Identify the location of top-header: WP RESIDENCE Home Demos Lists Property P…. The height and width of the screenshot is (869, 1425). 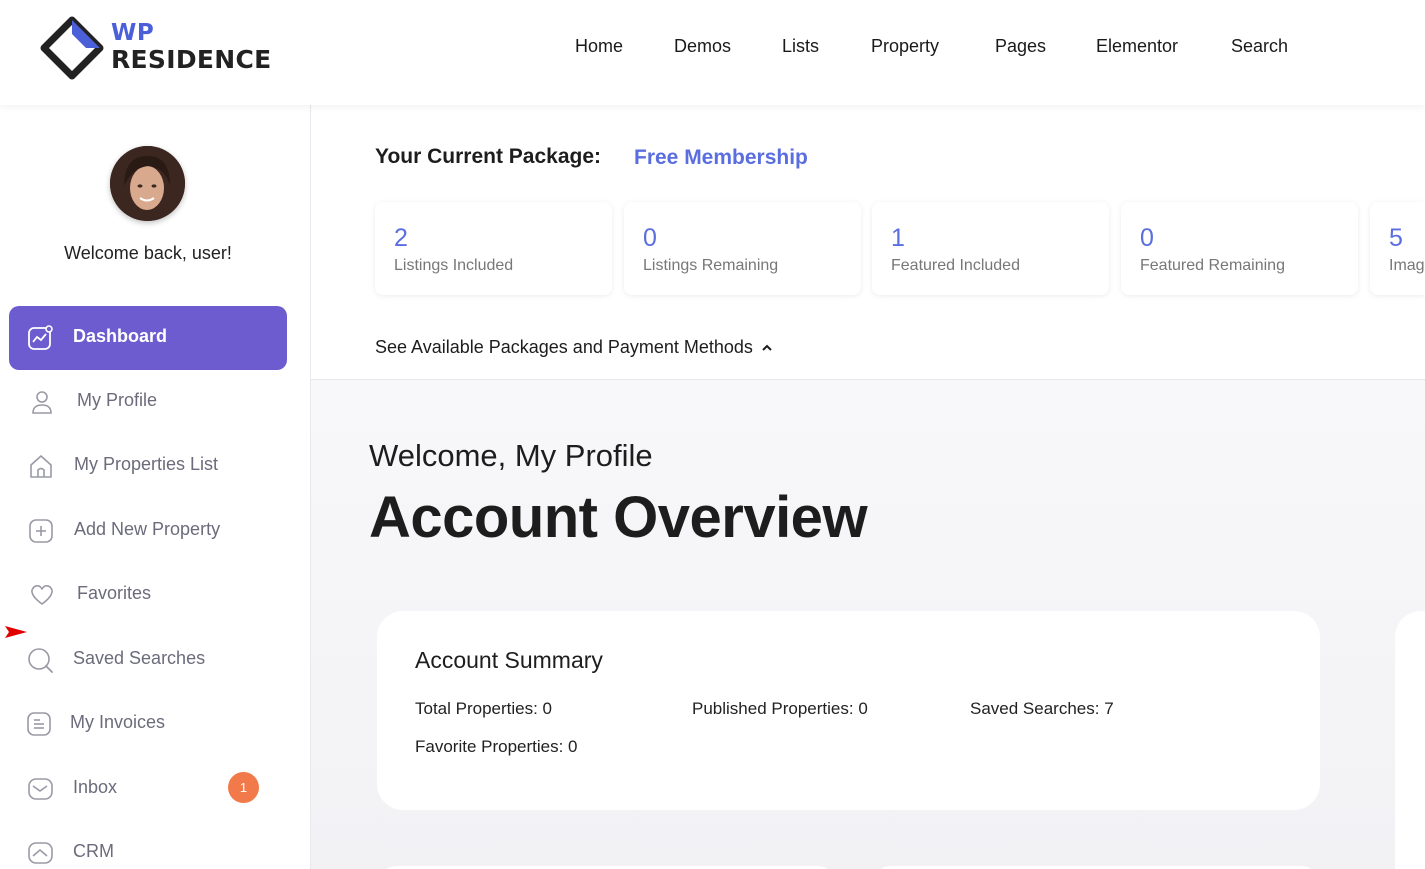
(712, 52).